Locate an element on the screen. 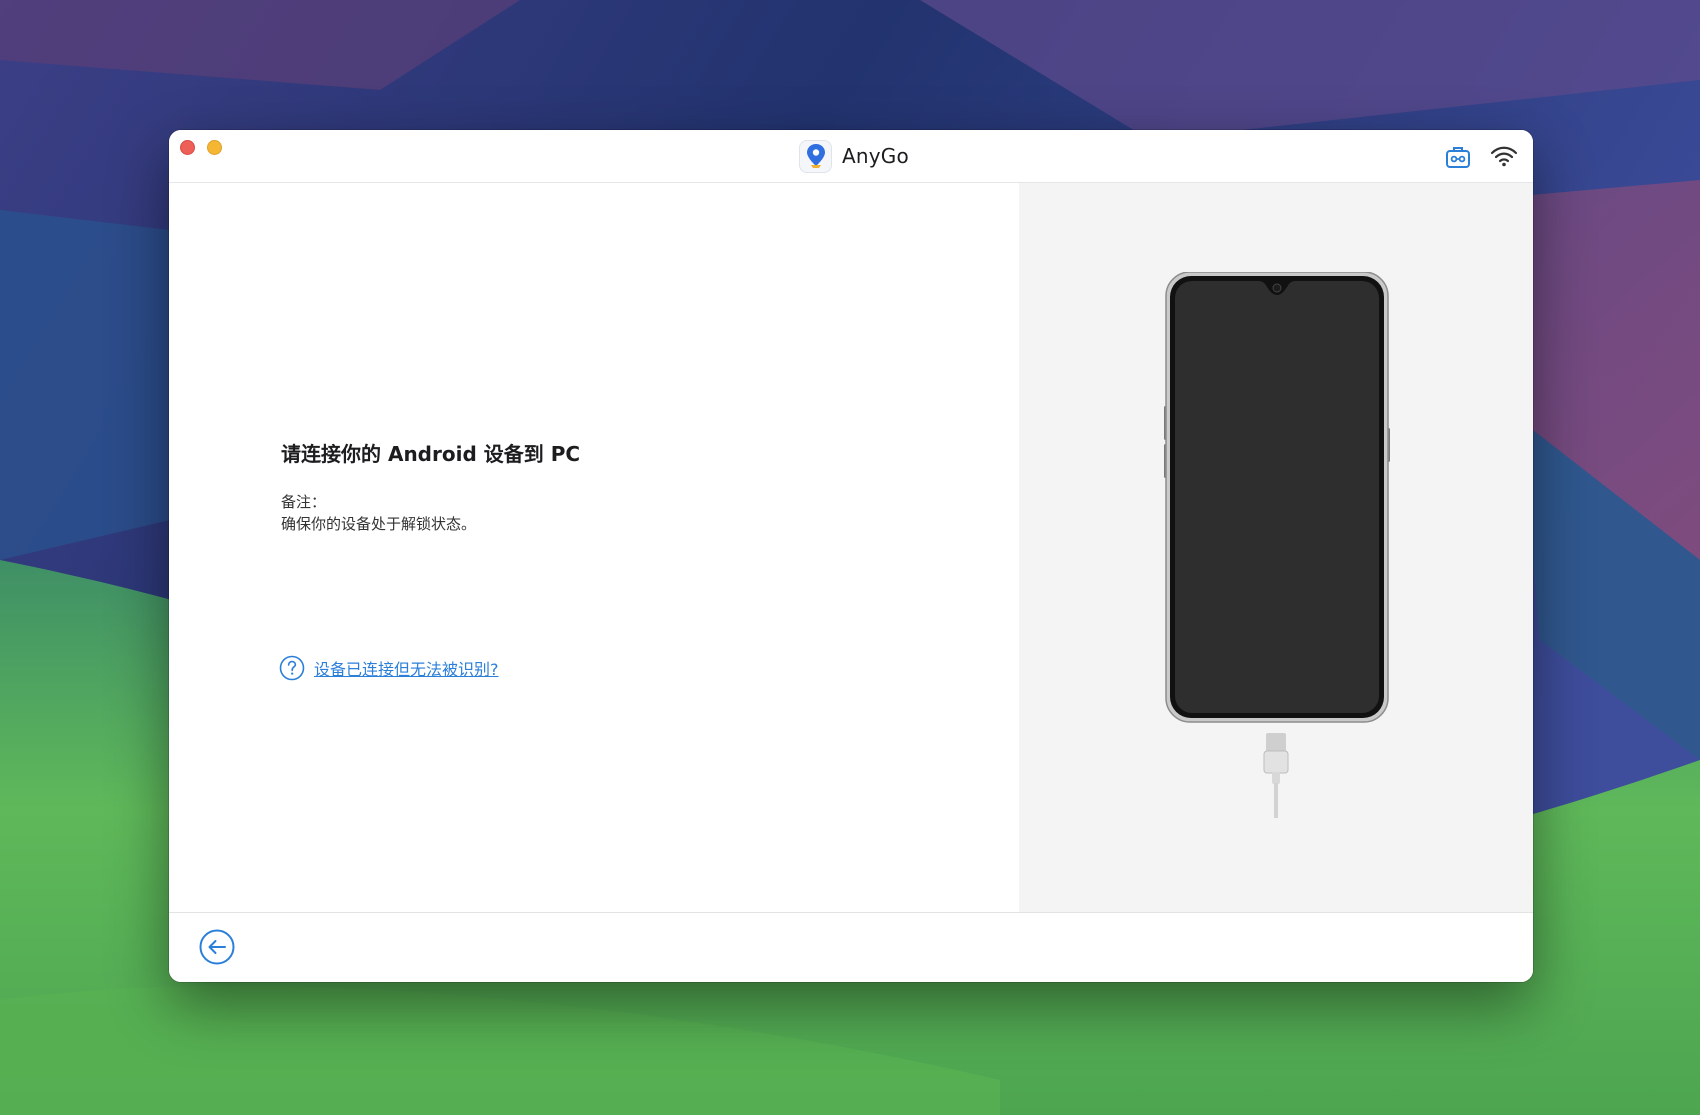 The width and height of the screenshot is (1700, 1115). app-name: AnyGo is located at coordinates (875, 156).